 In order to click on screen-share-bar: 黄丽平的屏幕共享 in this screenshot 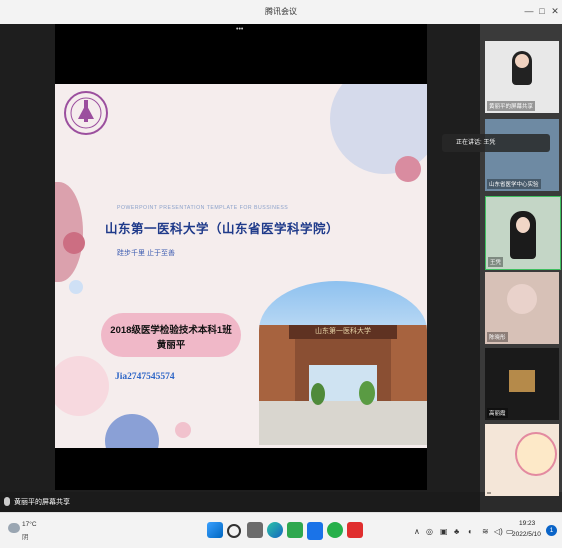, I will do `click(240, 502)`.